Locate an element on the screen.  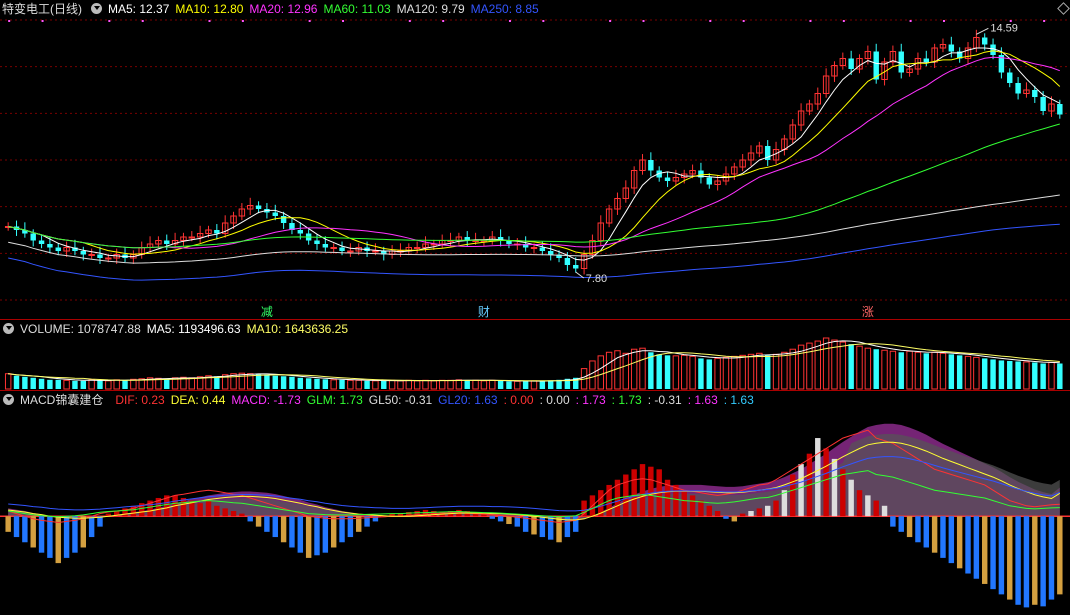
macd-legend-item-1: DEA: 0.44 is located at coordinates (198, 400).